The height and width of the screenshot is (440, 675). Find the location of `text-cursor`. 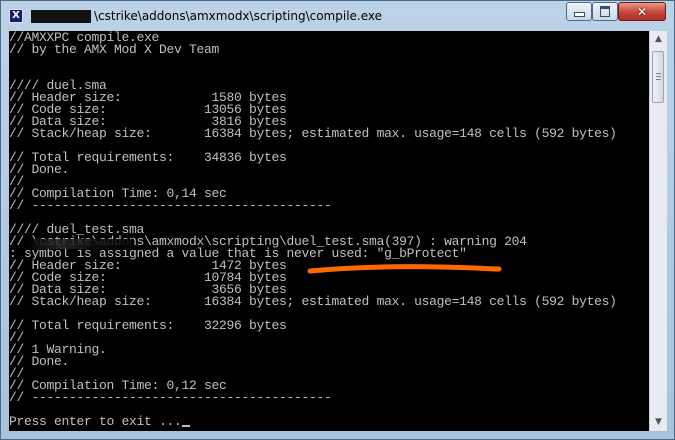

text-cursor is located at coordinates (185, 426).